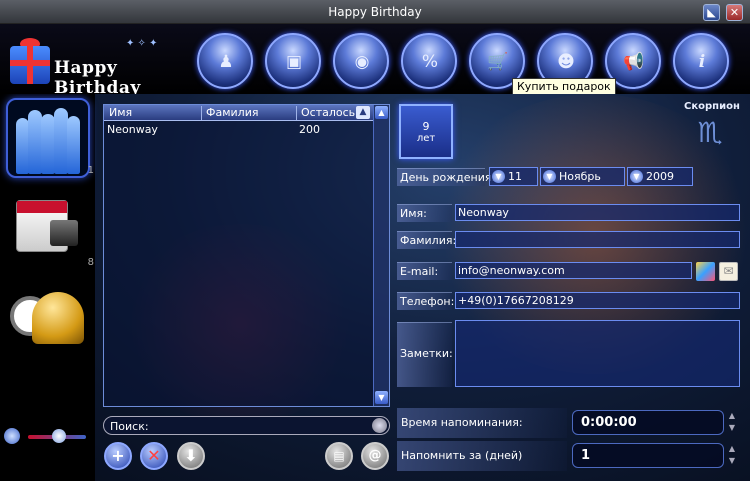 Image resolution: width=750 pixels, height=481 pixels. I want to click on sidebar: 1 8, so click(47, 287).